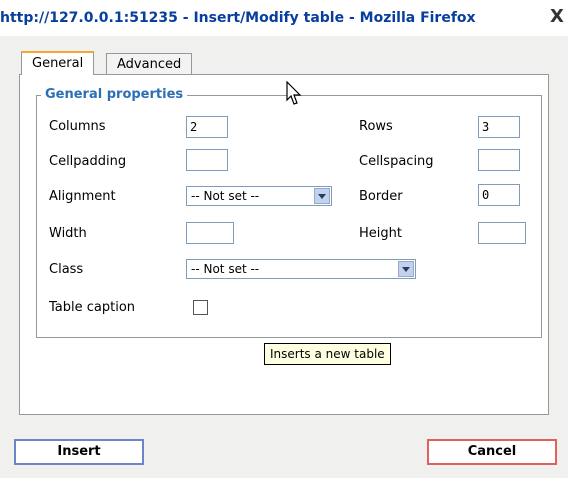 The height and width of the screenshot is (478, 568). I want to click on cellpadding-input, so click(207, 160).